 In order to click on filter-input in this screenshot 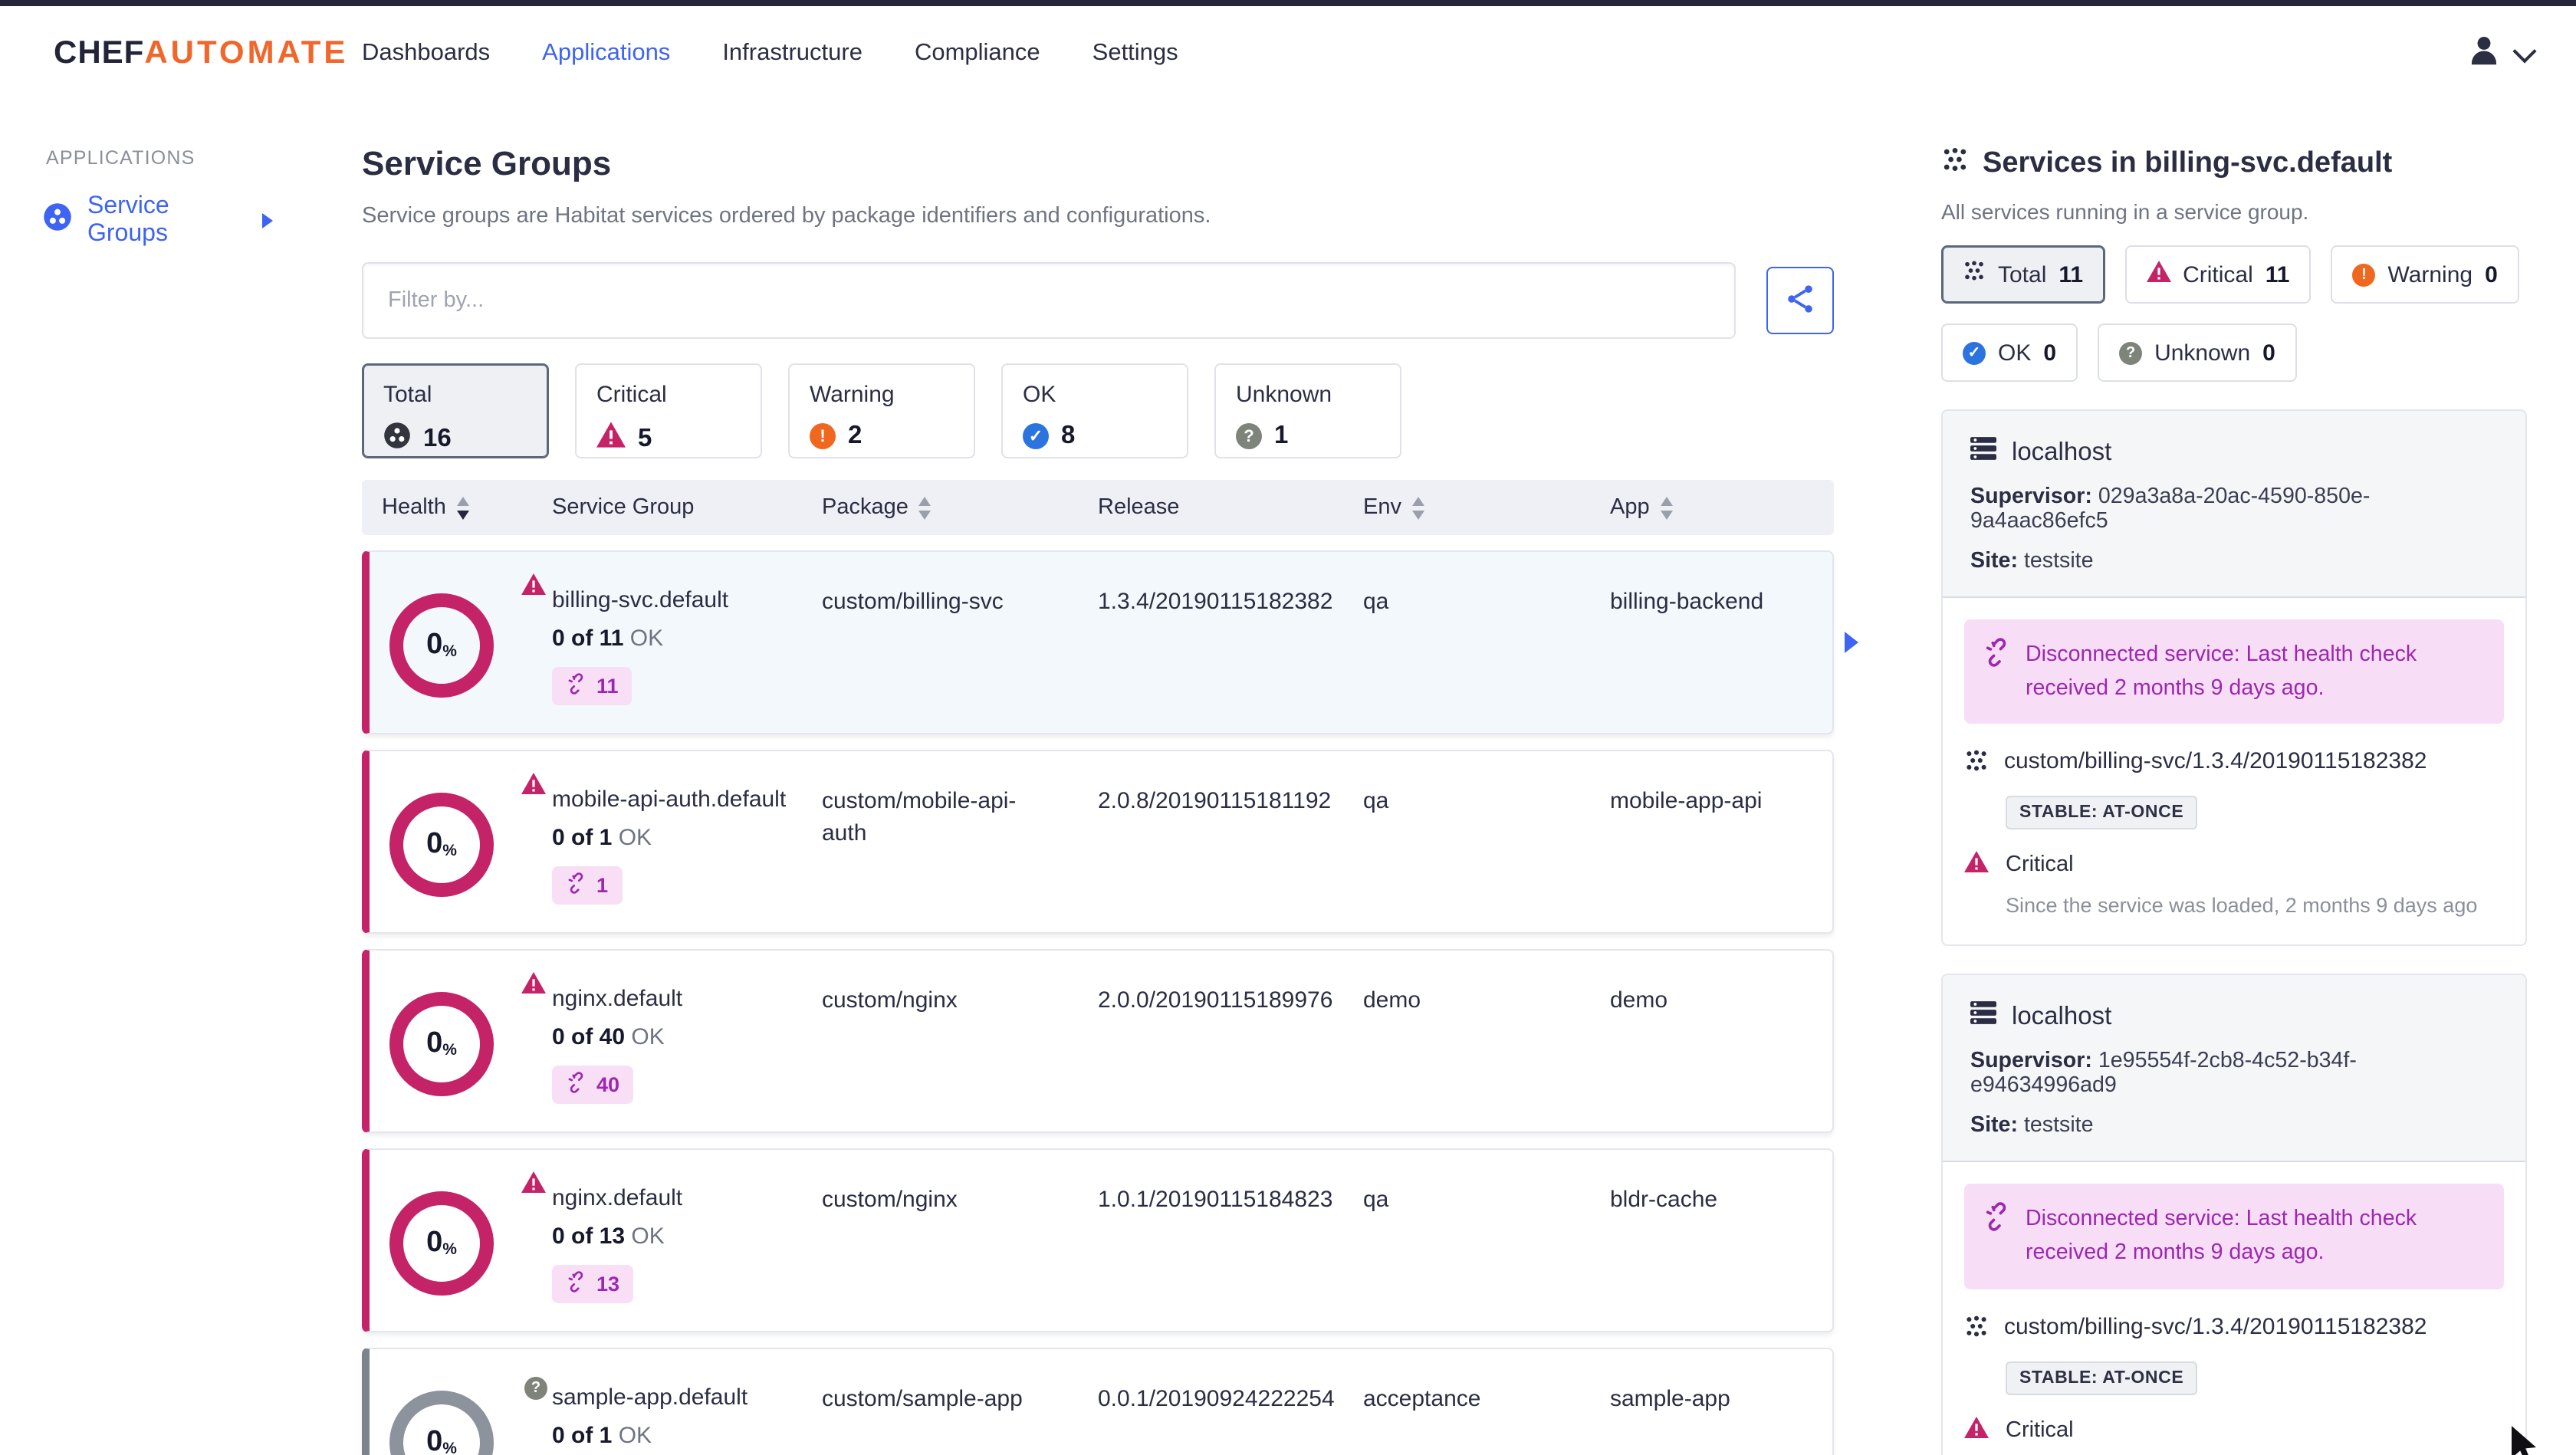, I will do `click(1049, 300)`.